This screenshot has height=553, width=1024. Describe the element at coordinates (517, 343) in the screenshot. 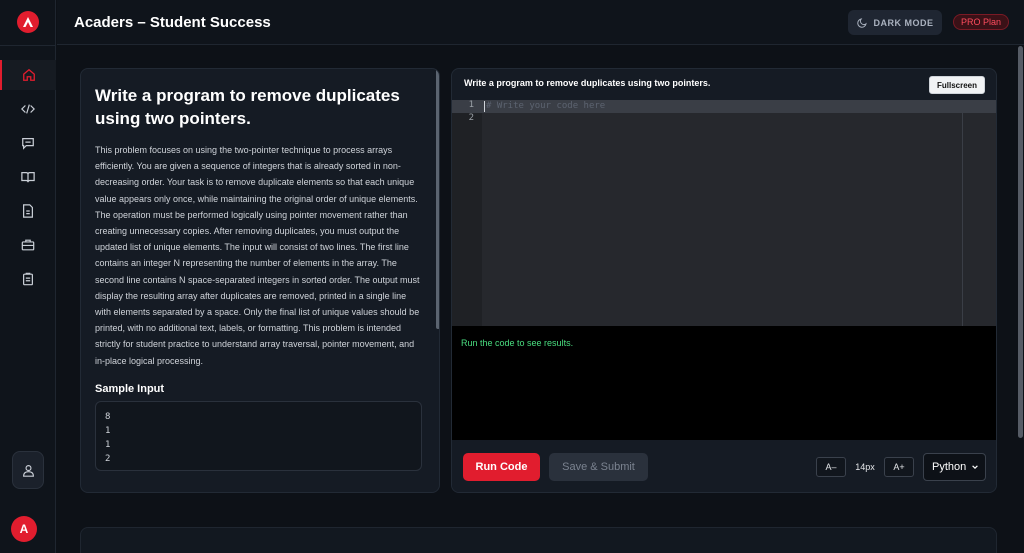

I see `output-message: Run the code to see results.` at that location.